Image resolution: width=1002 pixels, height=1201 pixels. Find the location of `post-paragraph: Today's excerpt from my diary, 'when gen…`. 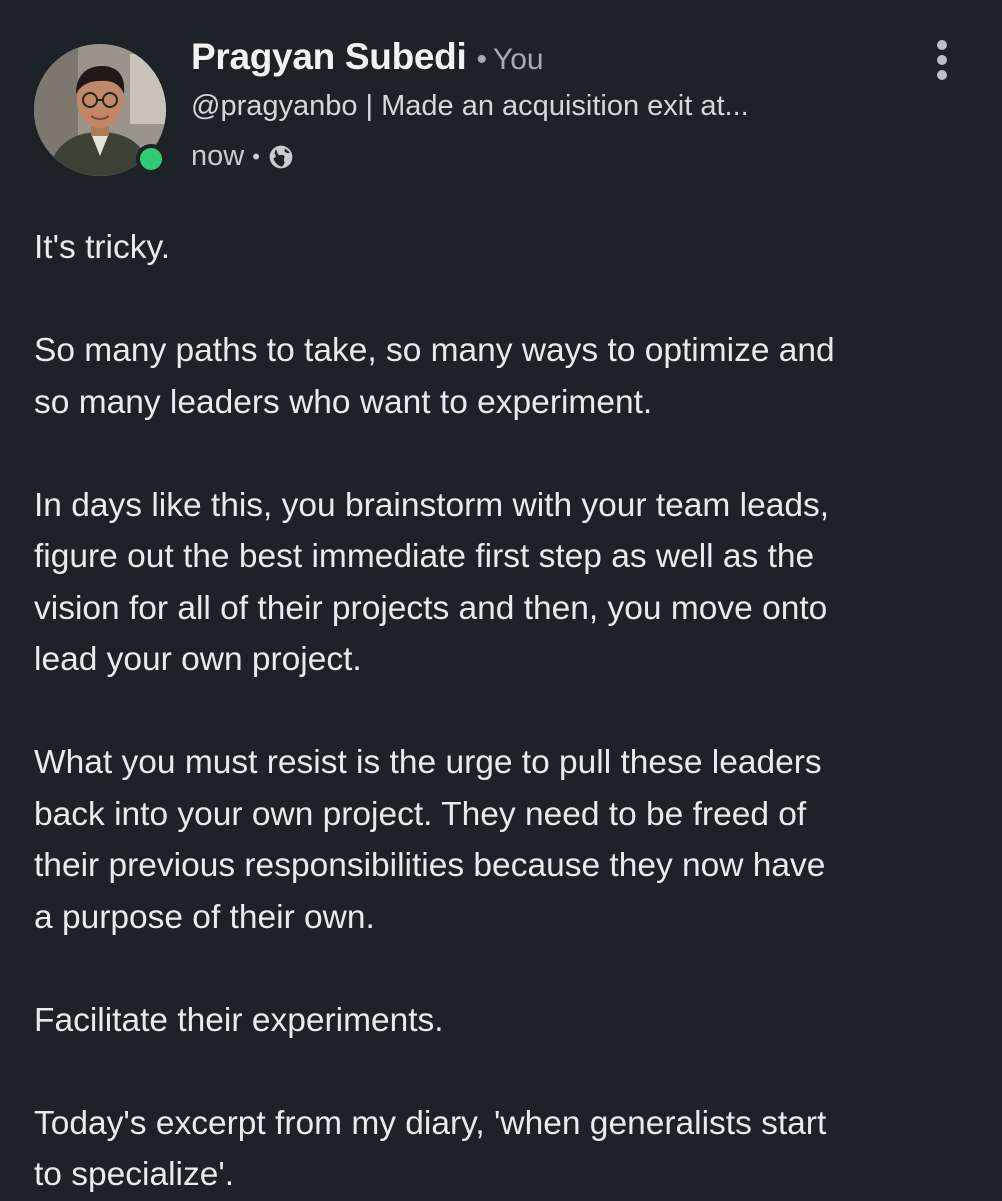

post-paragraph: Today's excerpt from my diary, 'when gen… is located at coordinates (430, 1149).